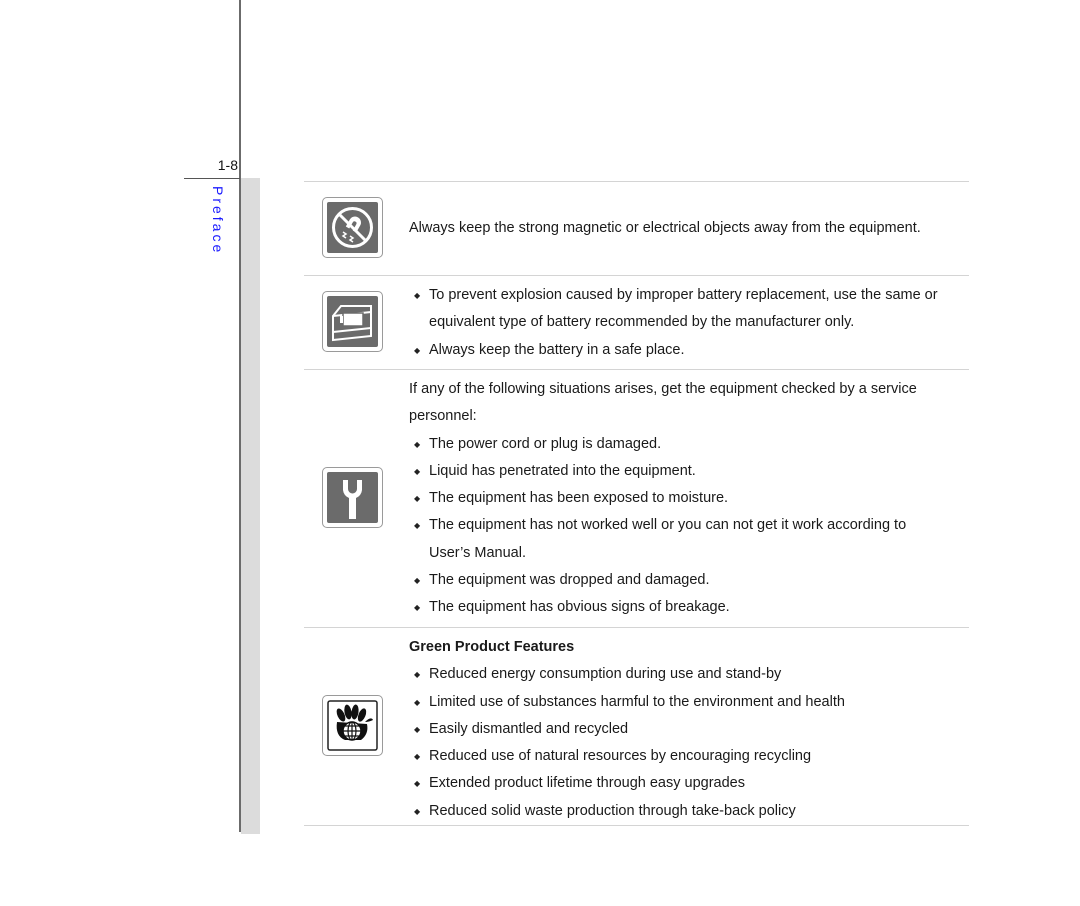  What do you see at coordinates (218, 221) in the screenshot?
I see `section-label: Preface` at bounding box center [218, 221].